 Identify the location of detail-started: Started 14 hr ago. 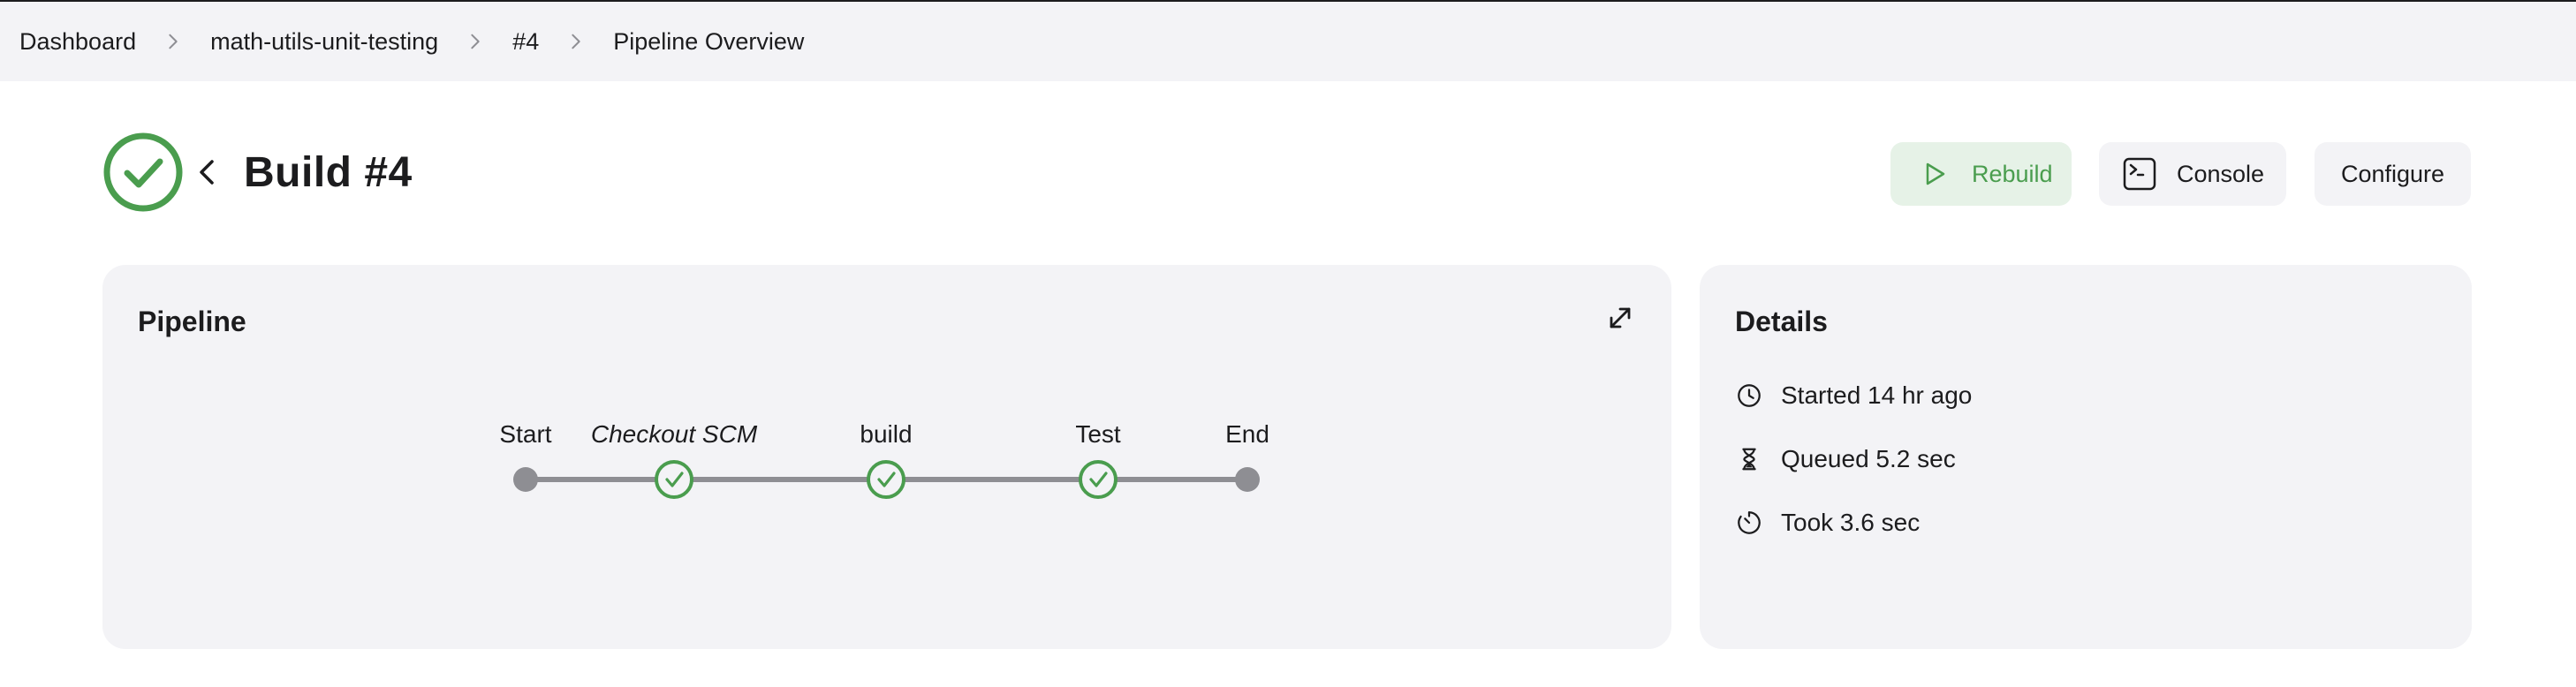
(1854, 395).